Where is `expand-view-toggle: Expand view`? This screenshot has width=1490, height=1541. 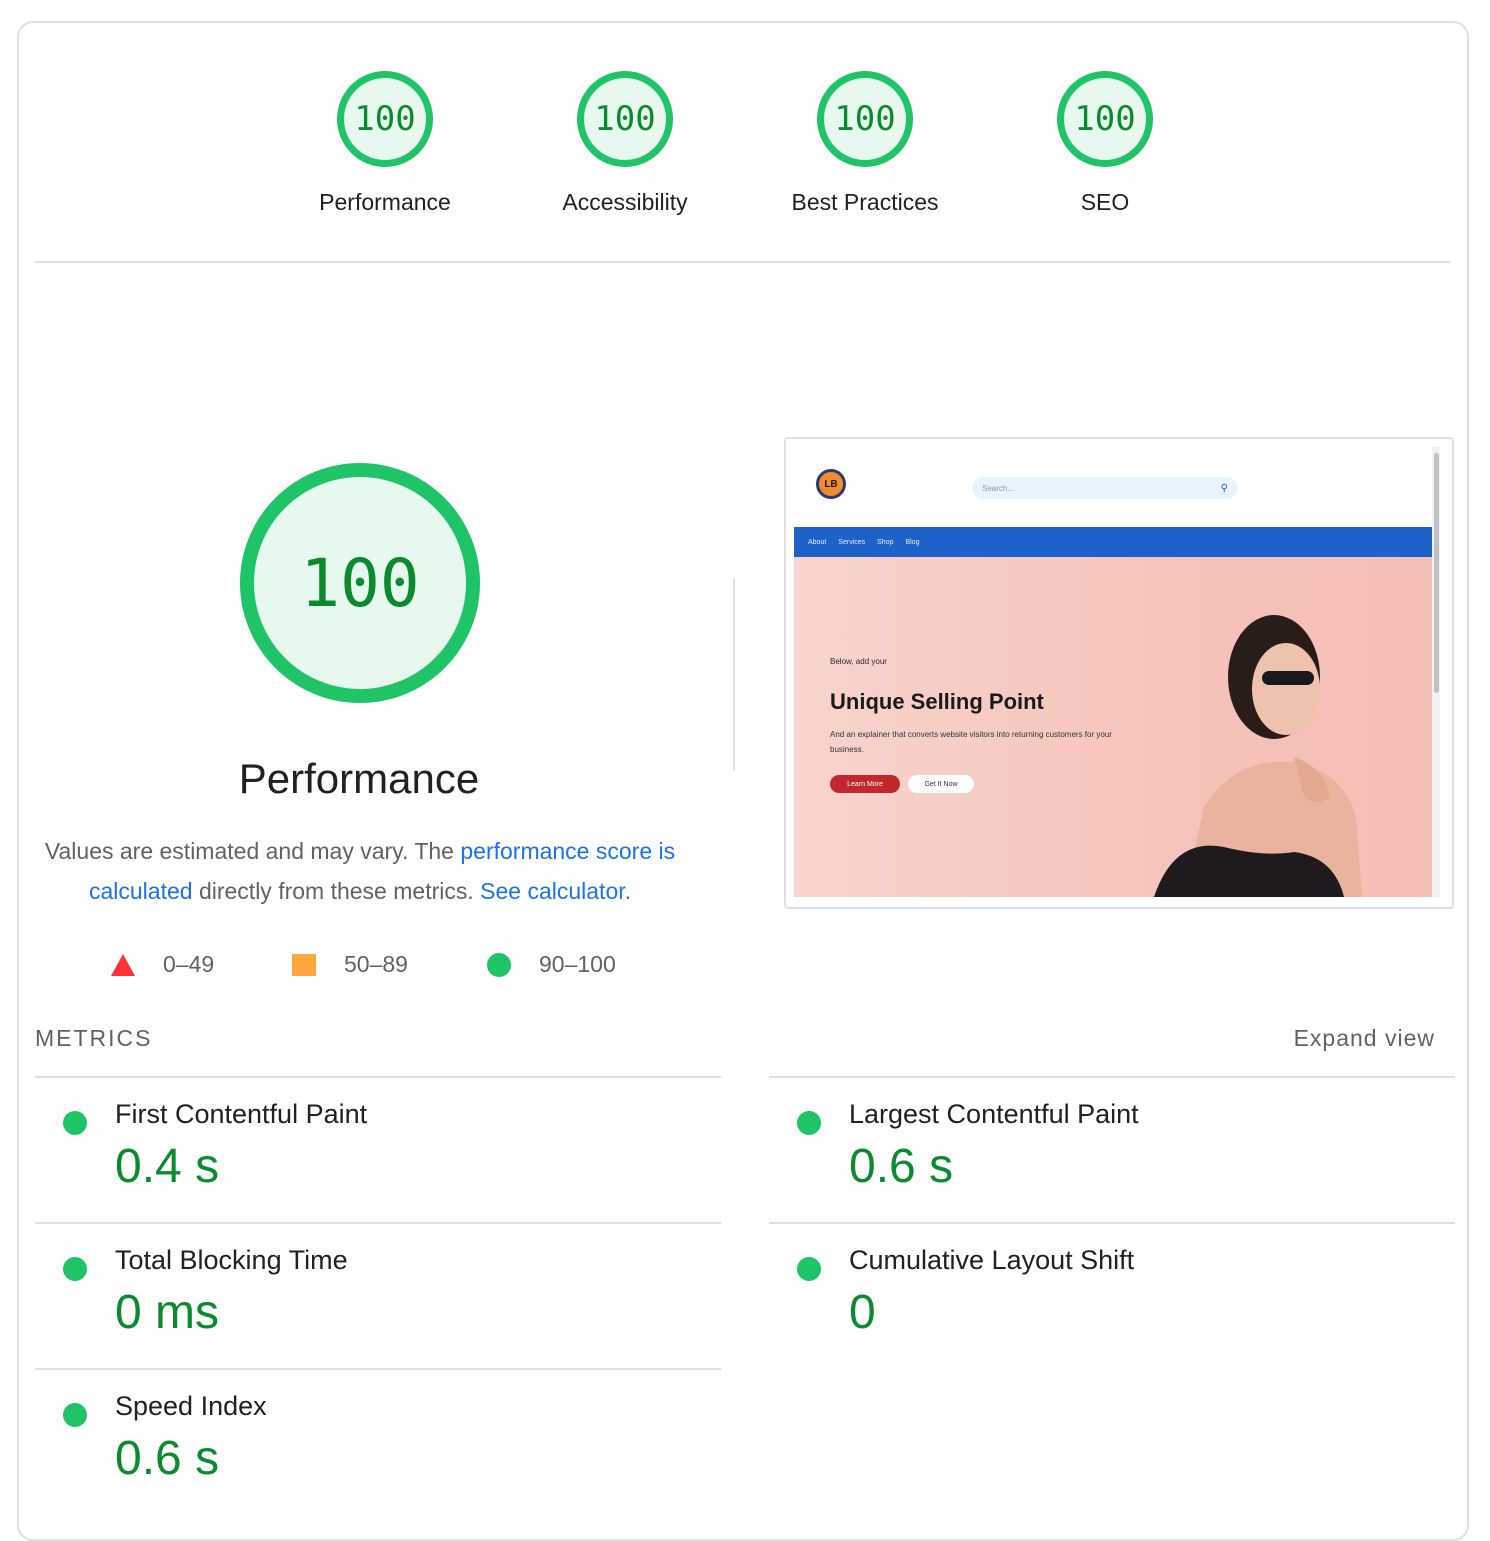
expand-view-toggle: Expand view is located at coordinates (1364, 1038).